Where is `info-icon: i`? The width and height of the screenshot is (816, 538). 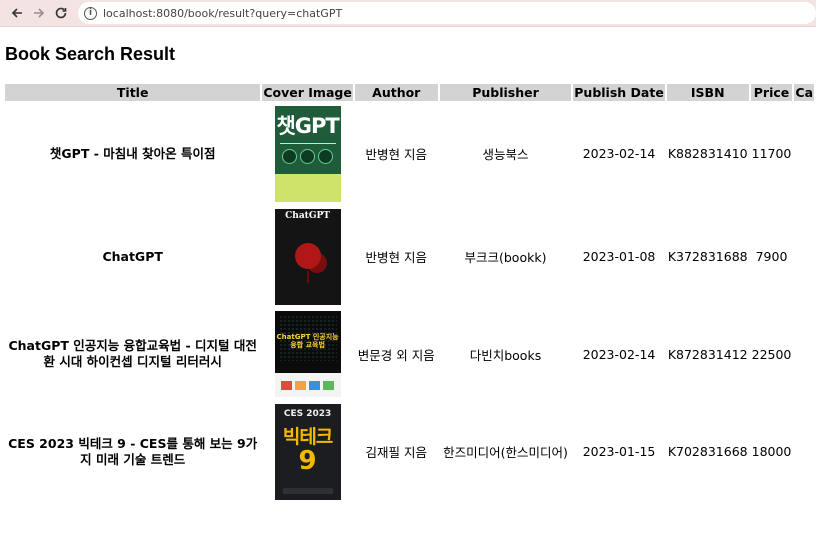
info-icon: i is located at coordinates (90, 13).